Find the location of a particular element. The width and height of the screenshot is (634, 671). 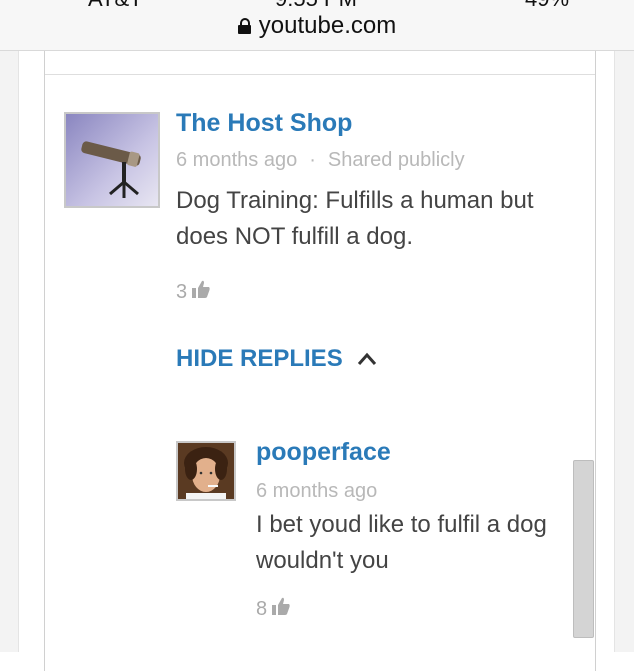

divider is located at coordinates (320, 74).